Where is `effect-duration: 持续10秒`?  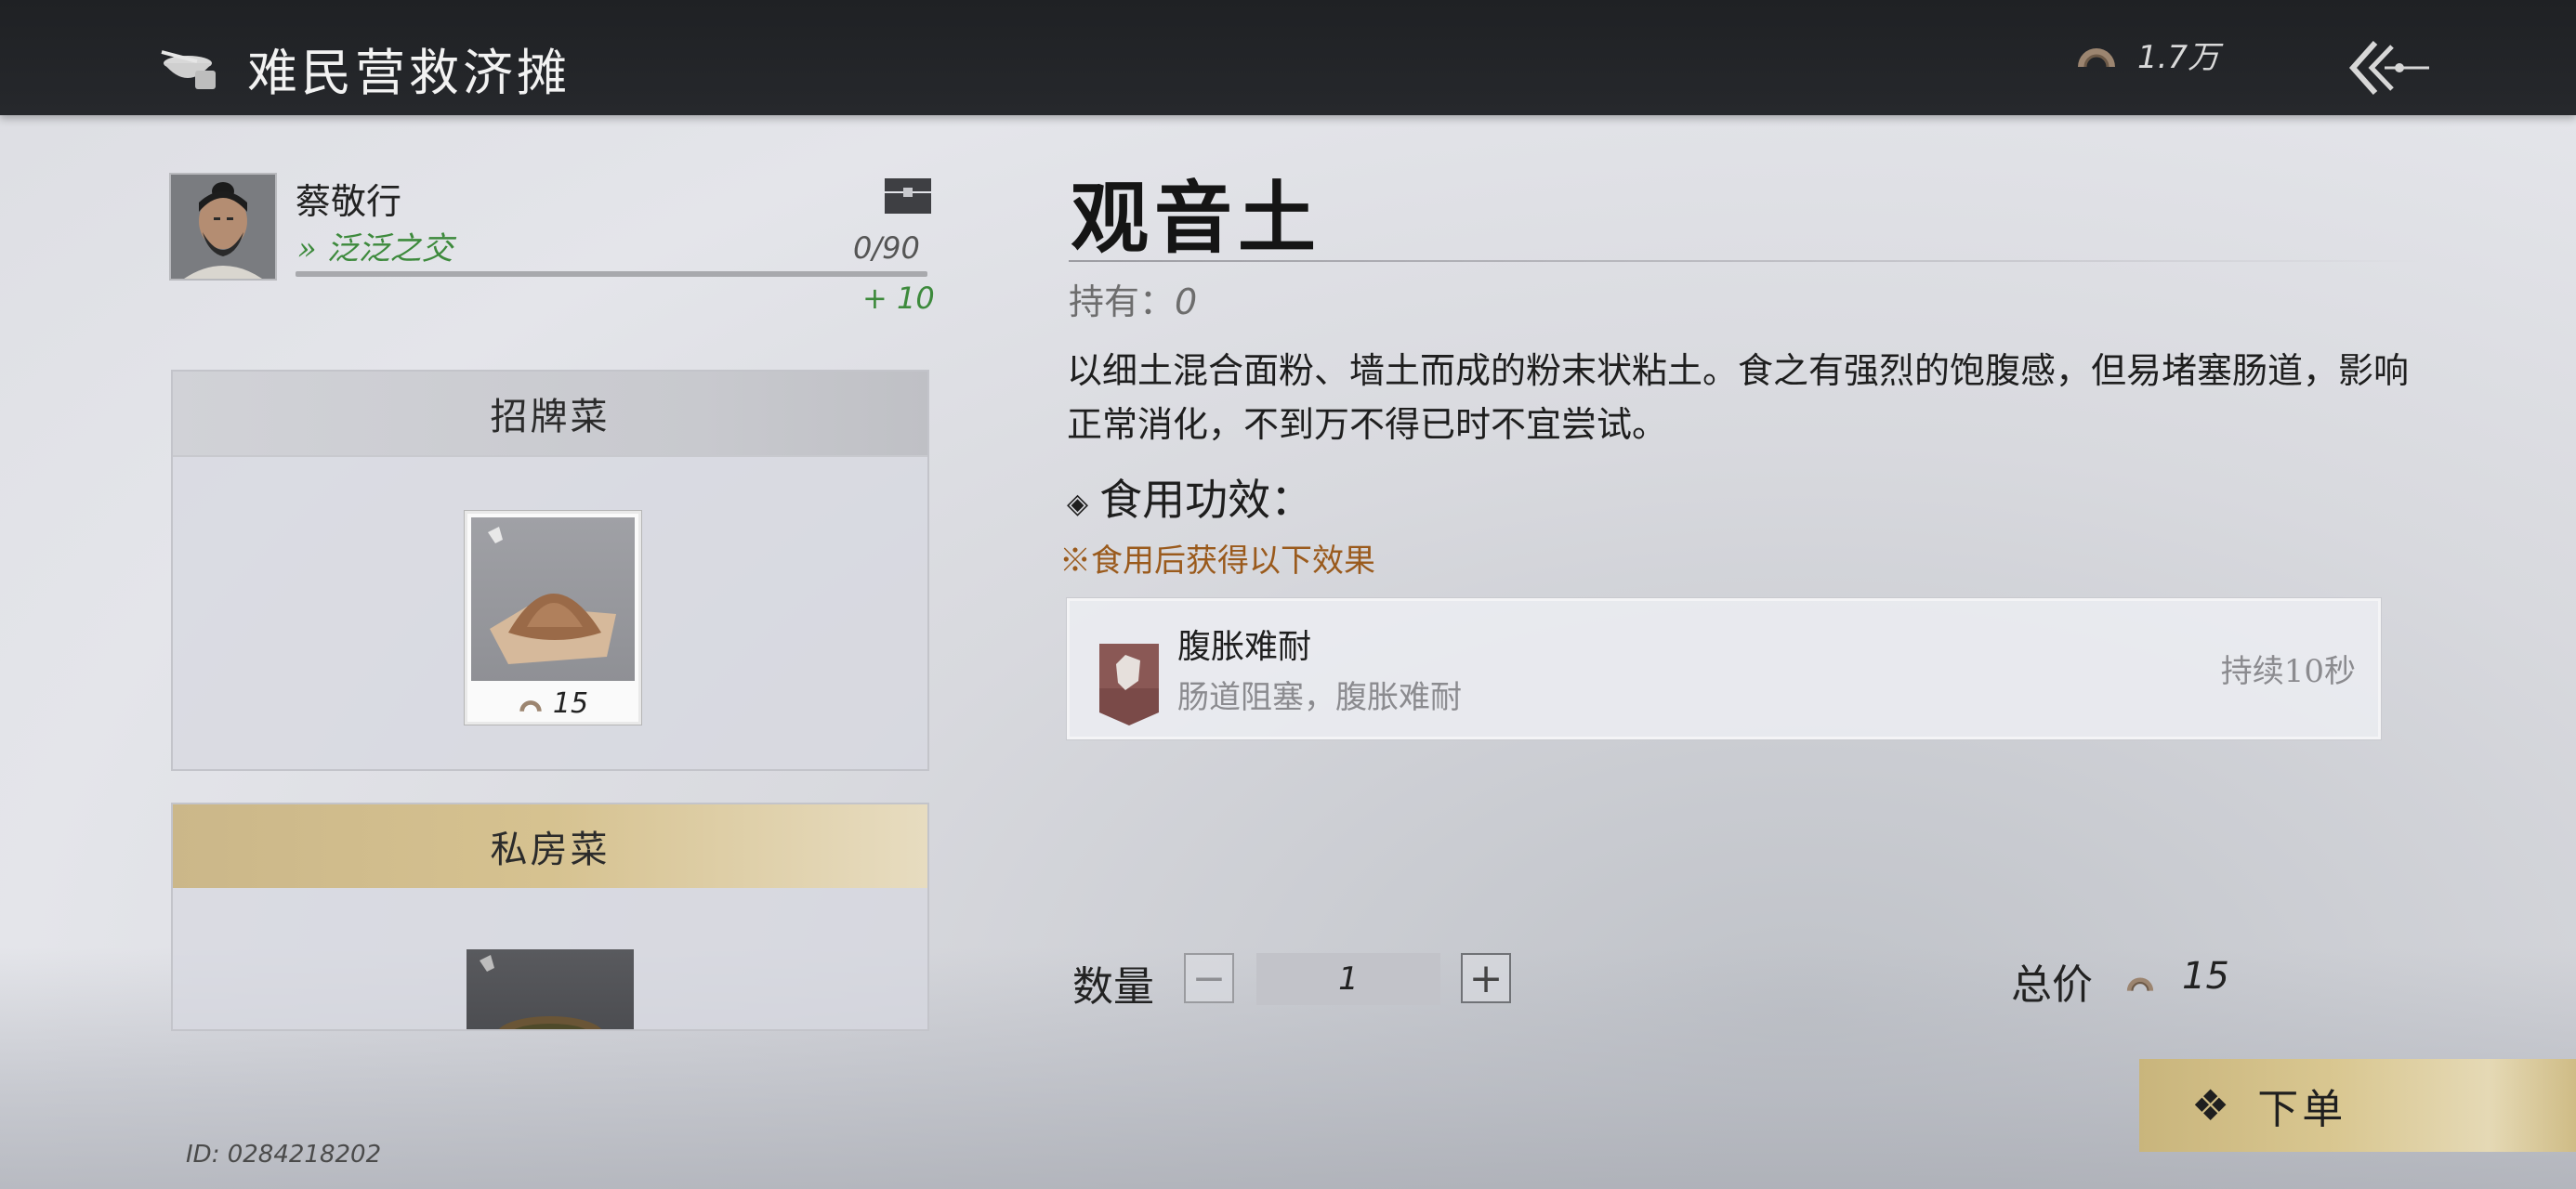 effect-duration: 持续10秒 is located at coordinates (2288, 672).